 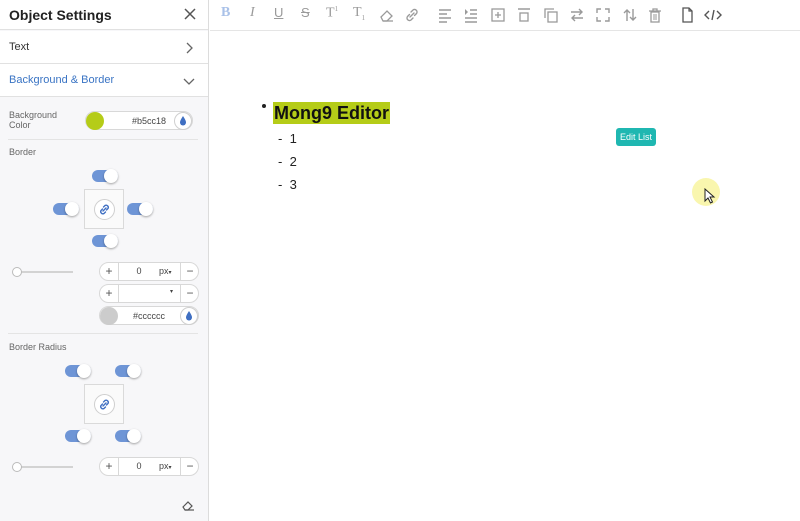 I want to click on border-width-unit-value: px, so click(x=164, y=271).